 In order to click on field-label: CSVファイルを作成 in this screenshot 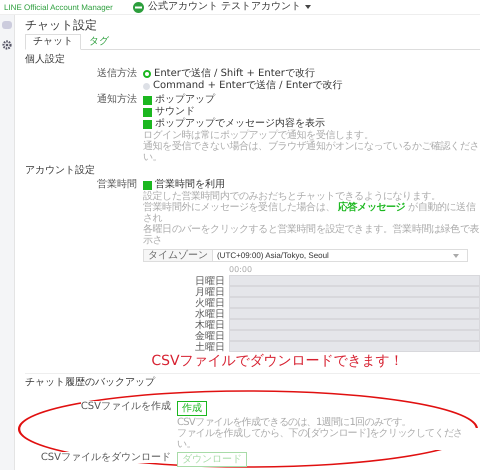, I will do `click(125, 406)`.